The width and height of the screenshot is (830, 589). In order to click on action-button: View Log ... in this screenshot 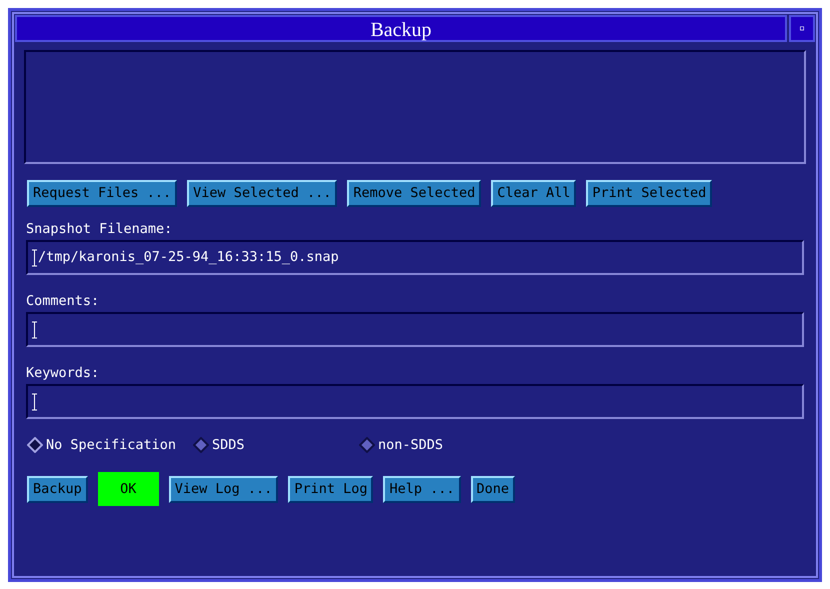, I will do `click(223, 489)`.